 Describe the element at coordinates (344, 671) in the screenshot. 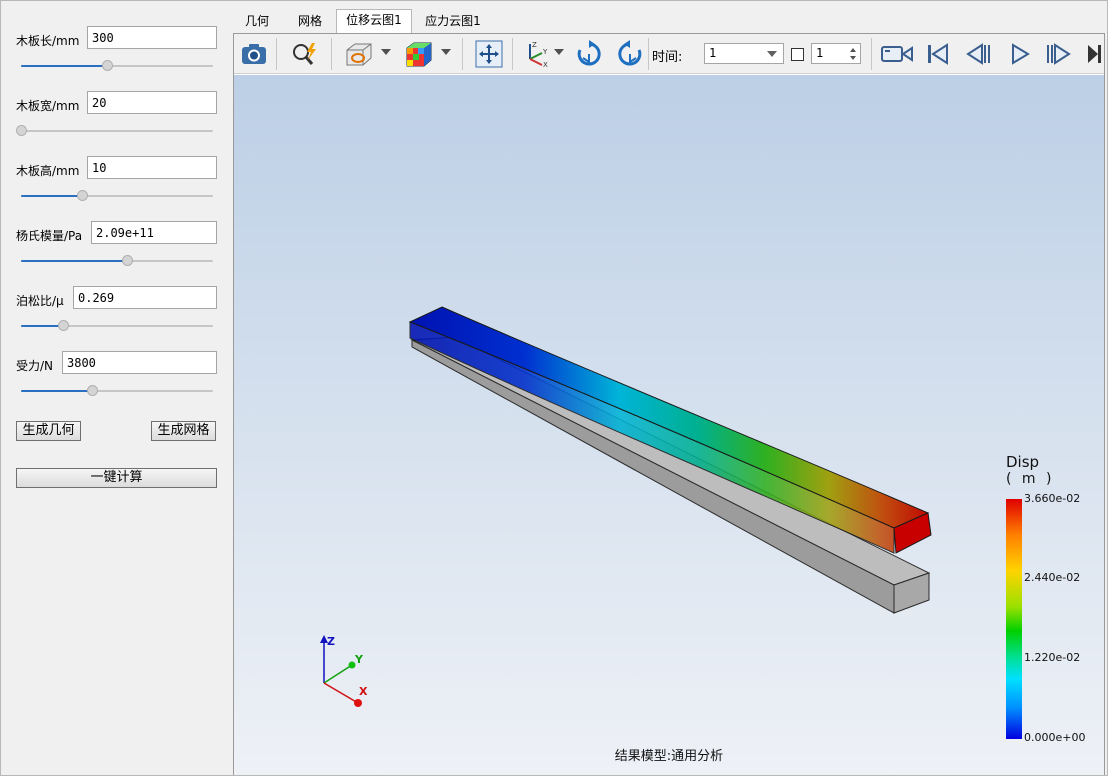

I see `axis-triad: Z Y X` at that location.